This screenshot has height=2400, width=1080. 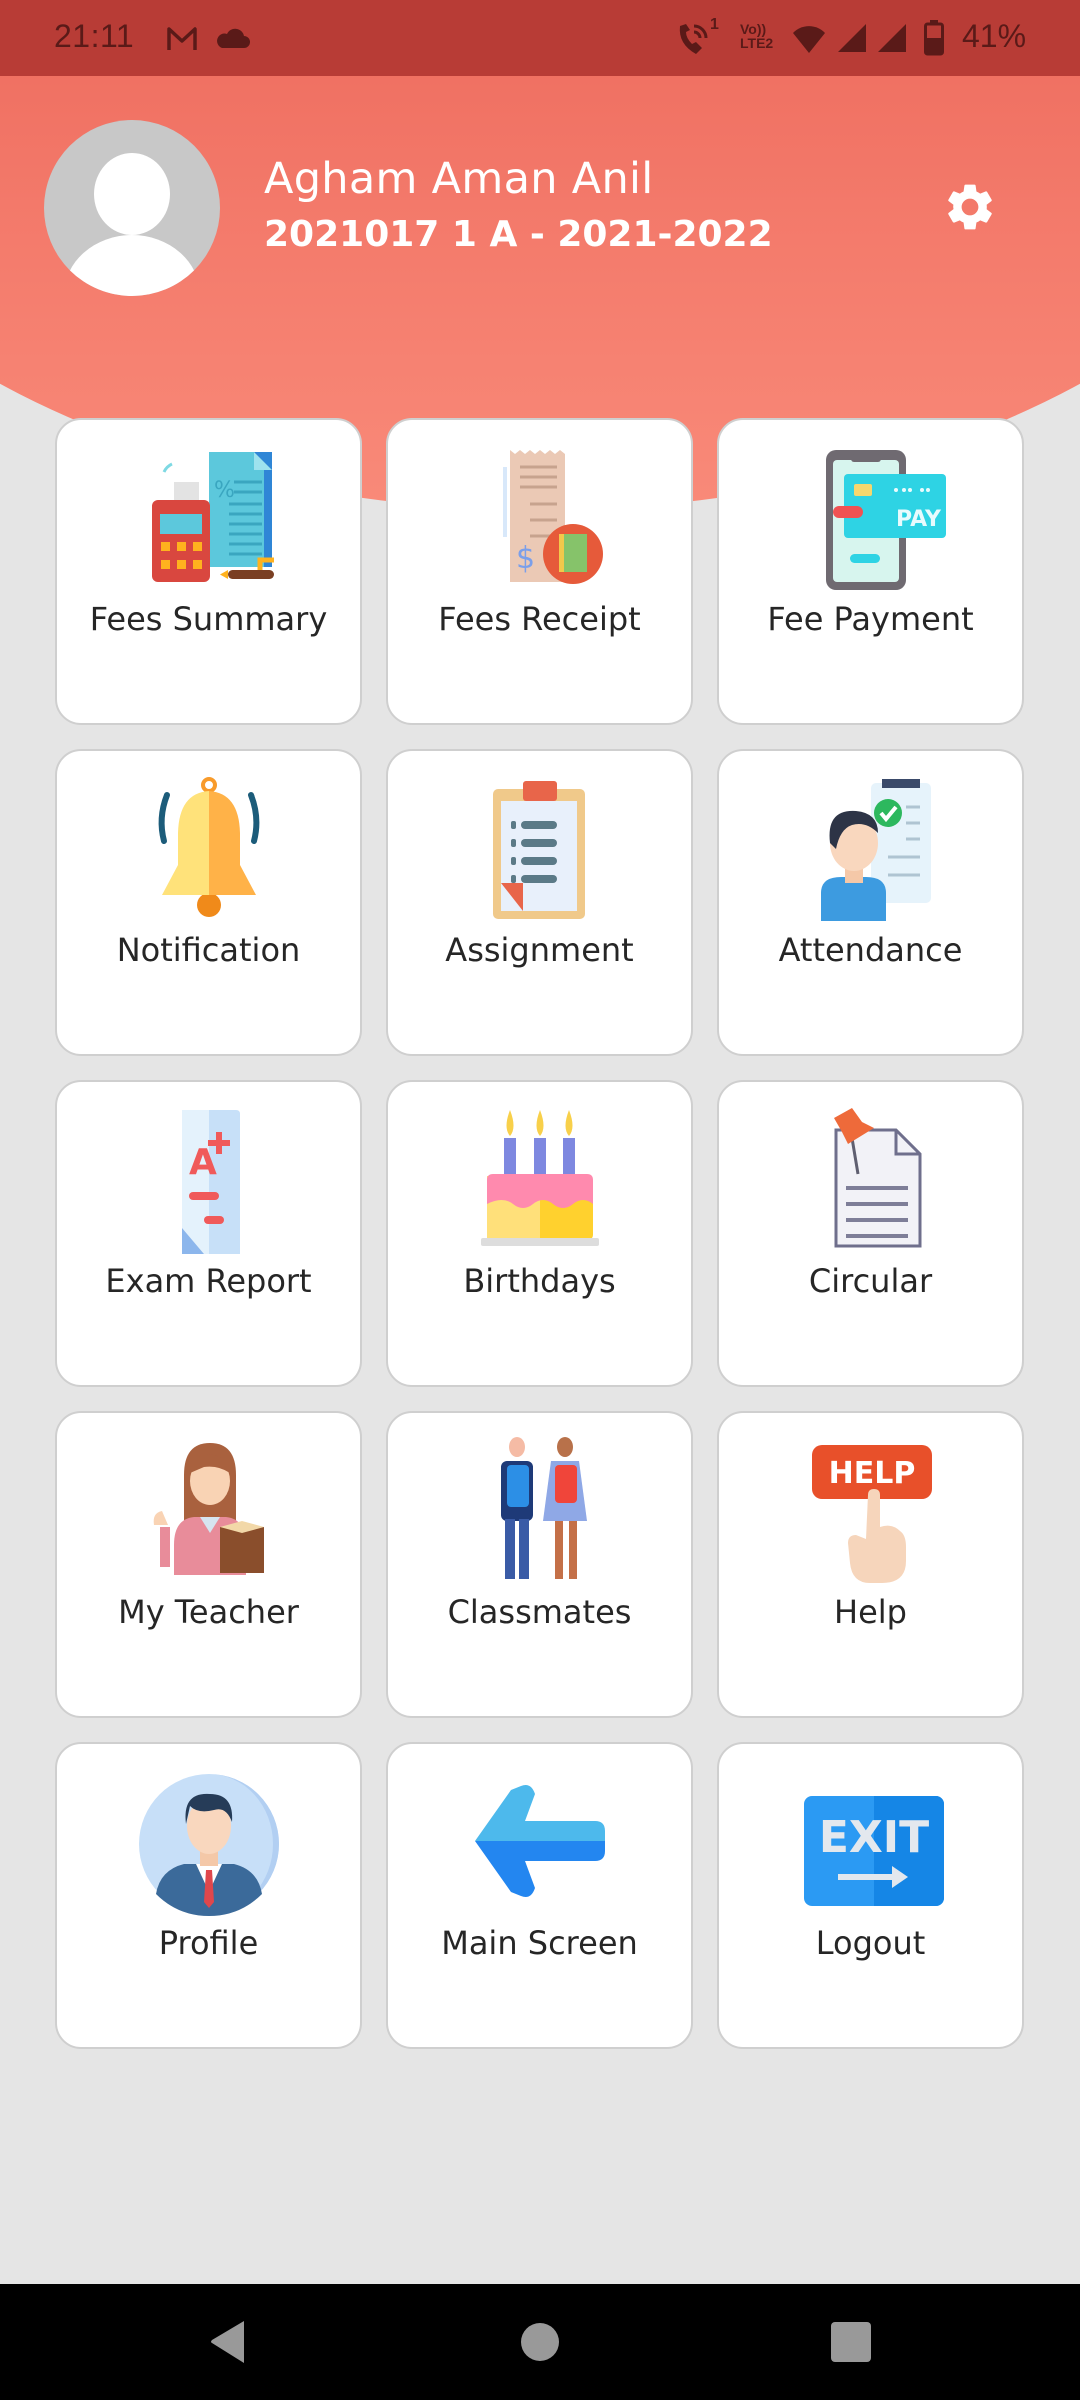 I want to click on wifi-icon, so click(x=809, y=41).